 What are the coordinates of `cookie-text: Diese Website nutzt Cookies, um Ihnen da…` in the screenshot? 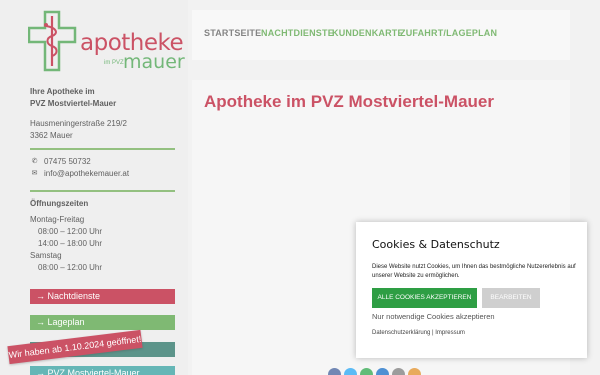 It's located at (474, 271).